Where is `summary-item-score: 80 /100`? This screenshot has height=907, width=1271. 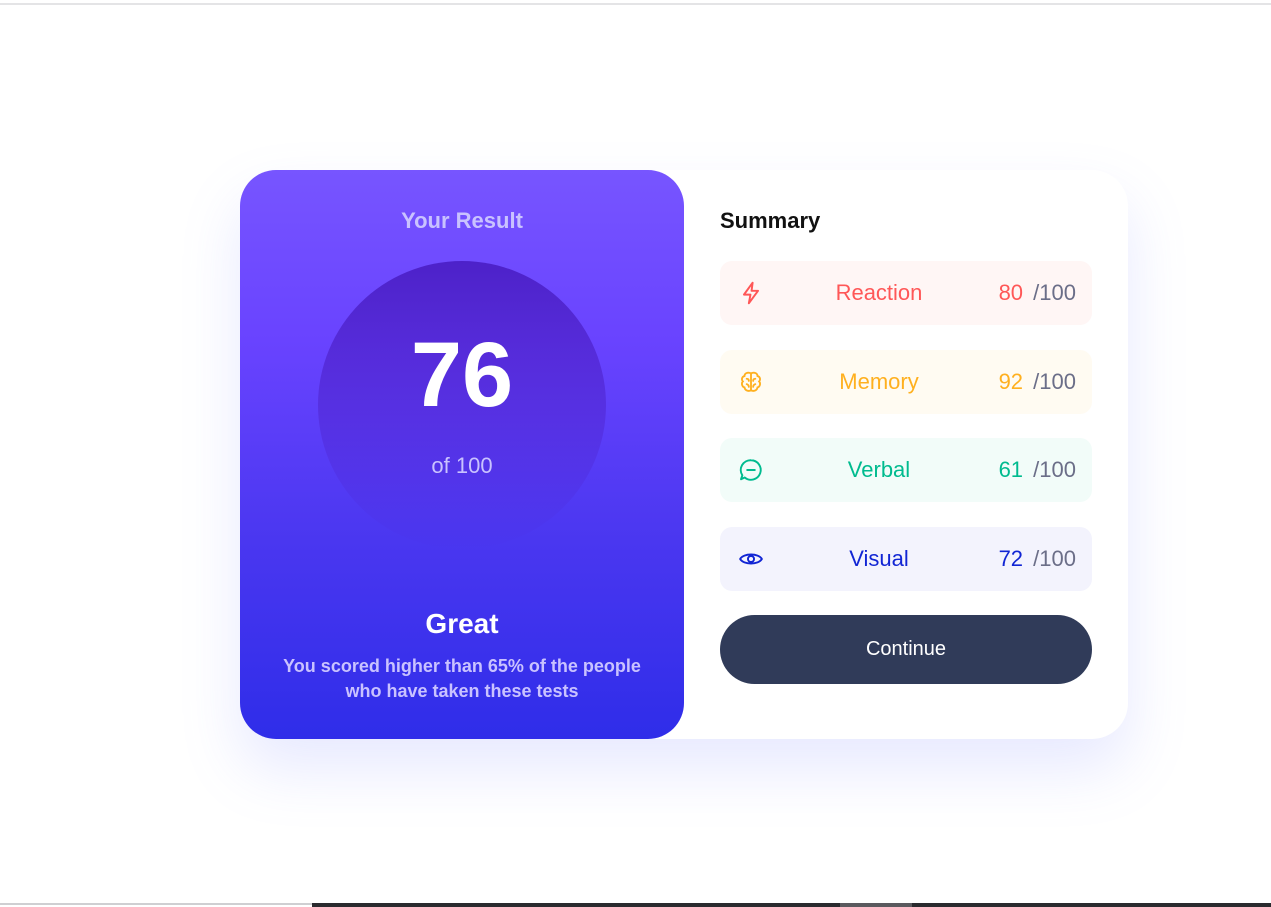 summary-item-score: 80 /100 is located at coordinates (1037, 293).